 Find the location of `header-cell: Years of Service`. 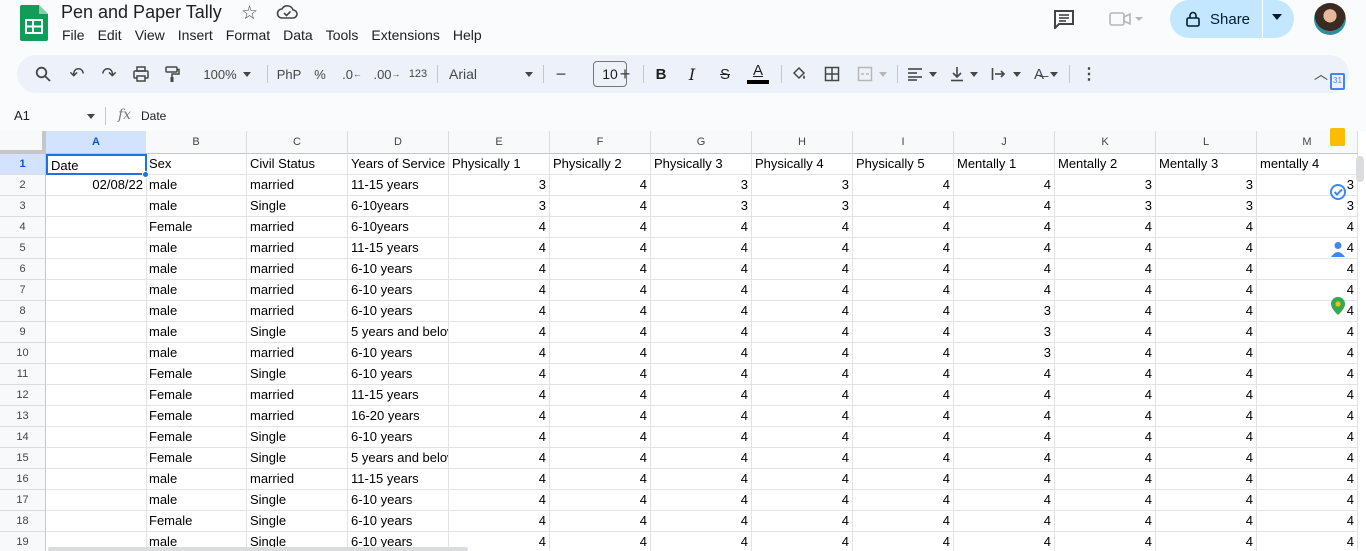

header-cell: Years of Service is located at coordinates (398, 164).